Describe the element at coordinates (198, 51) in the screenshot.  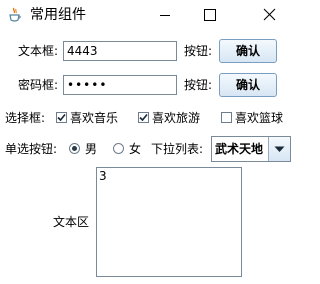
I see `text-row-button-label: 按钮:` at that location.